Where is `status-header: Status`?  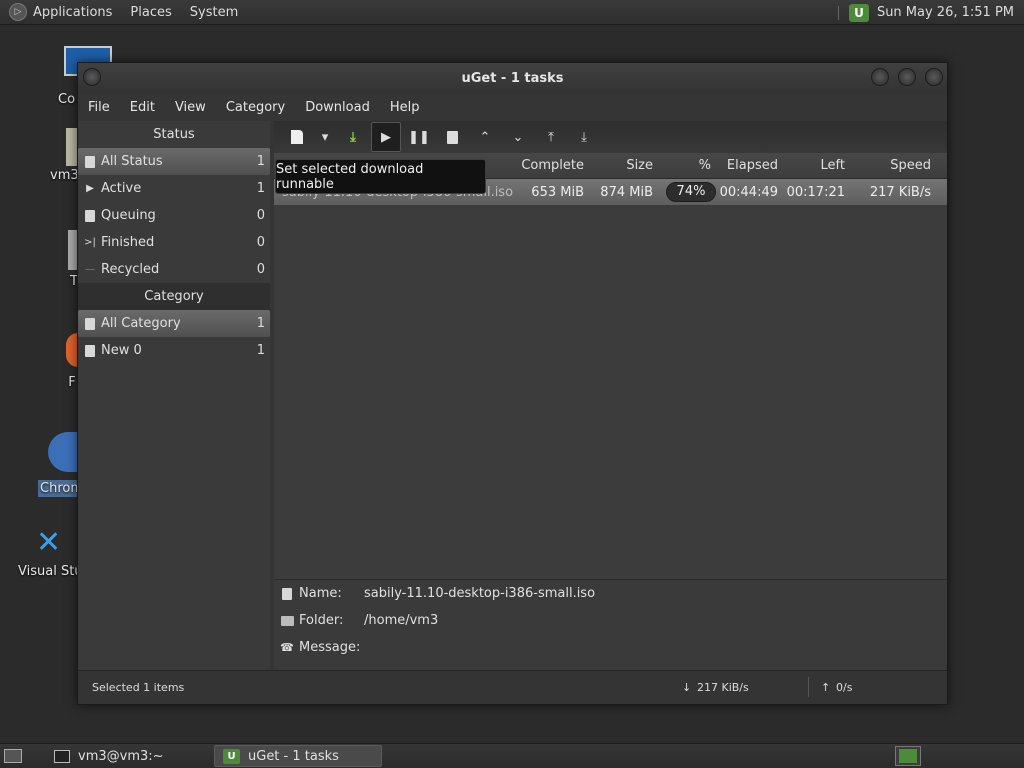
status-header: Status is located at coordinates (174, 134).